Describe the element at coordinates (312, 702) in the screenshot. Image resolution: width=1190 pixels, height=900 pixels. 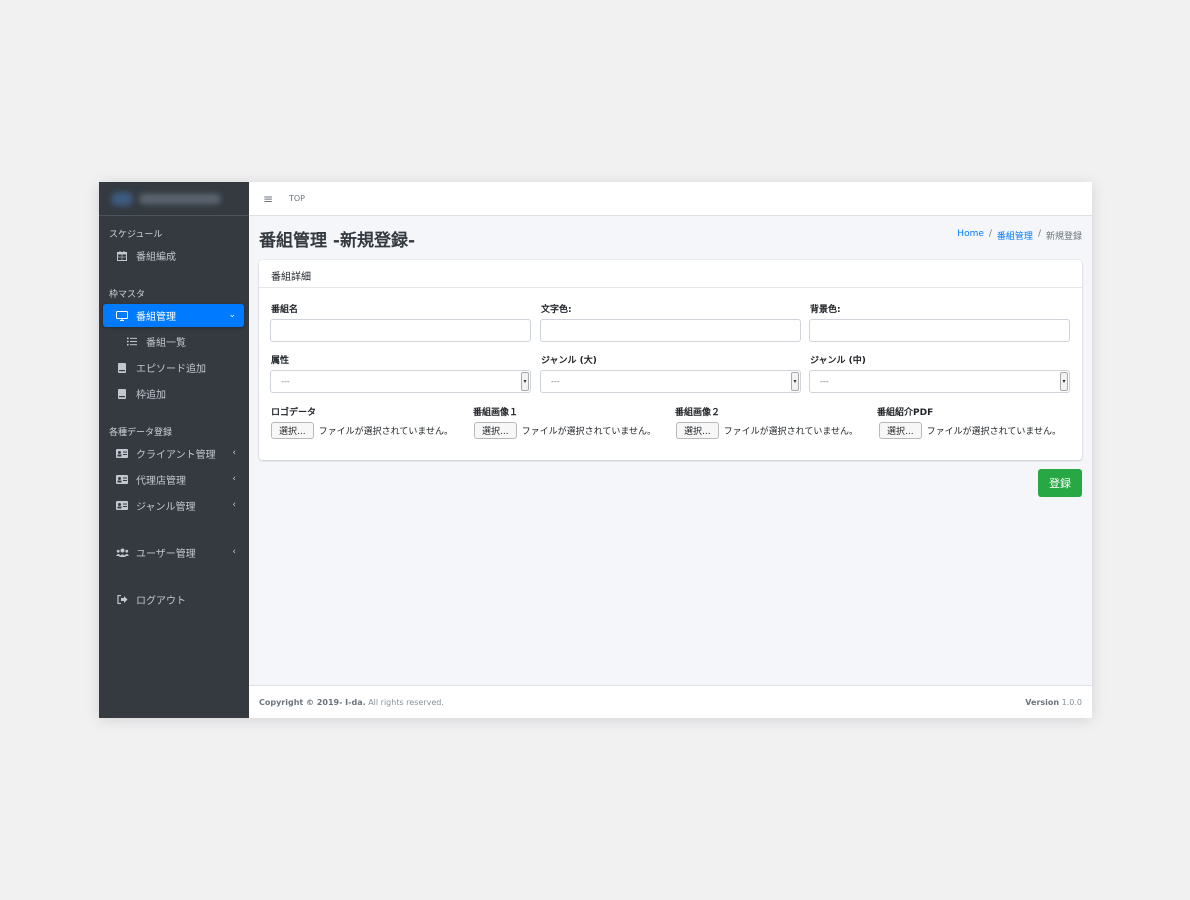
I see `copyright-strong: Copyright © 2019- I-da.` at that location.